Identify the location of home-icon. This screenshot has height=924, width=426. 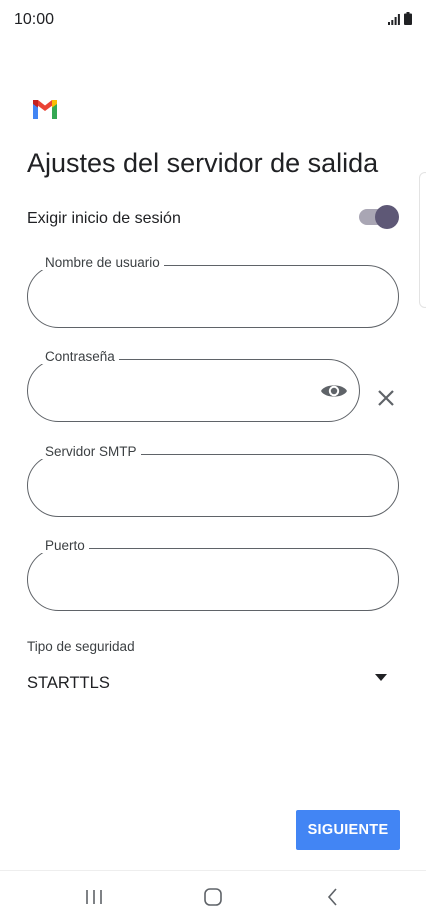
(213, 897).